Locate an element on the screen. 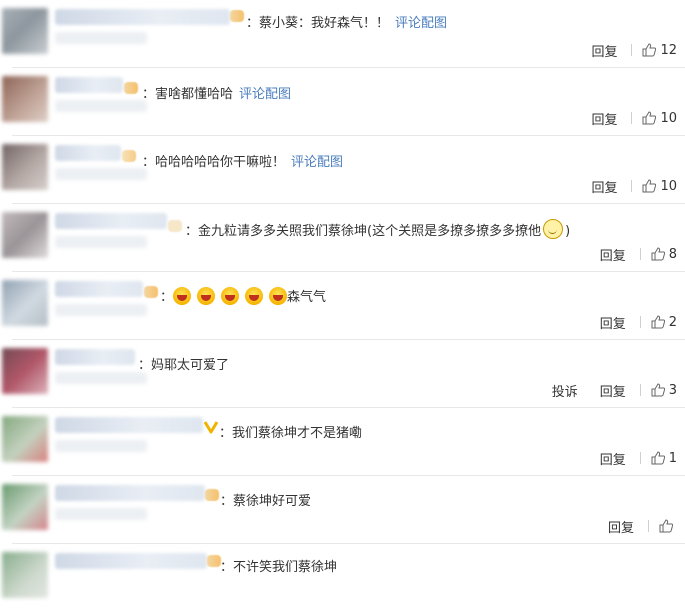 This screenshot has width=685, height=612. comment-text: ：害啥都懂哈哈 评论配图 is located at coordinates (217, 94).